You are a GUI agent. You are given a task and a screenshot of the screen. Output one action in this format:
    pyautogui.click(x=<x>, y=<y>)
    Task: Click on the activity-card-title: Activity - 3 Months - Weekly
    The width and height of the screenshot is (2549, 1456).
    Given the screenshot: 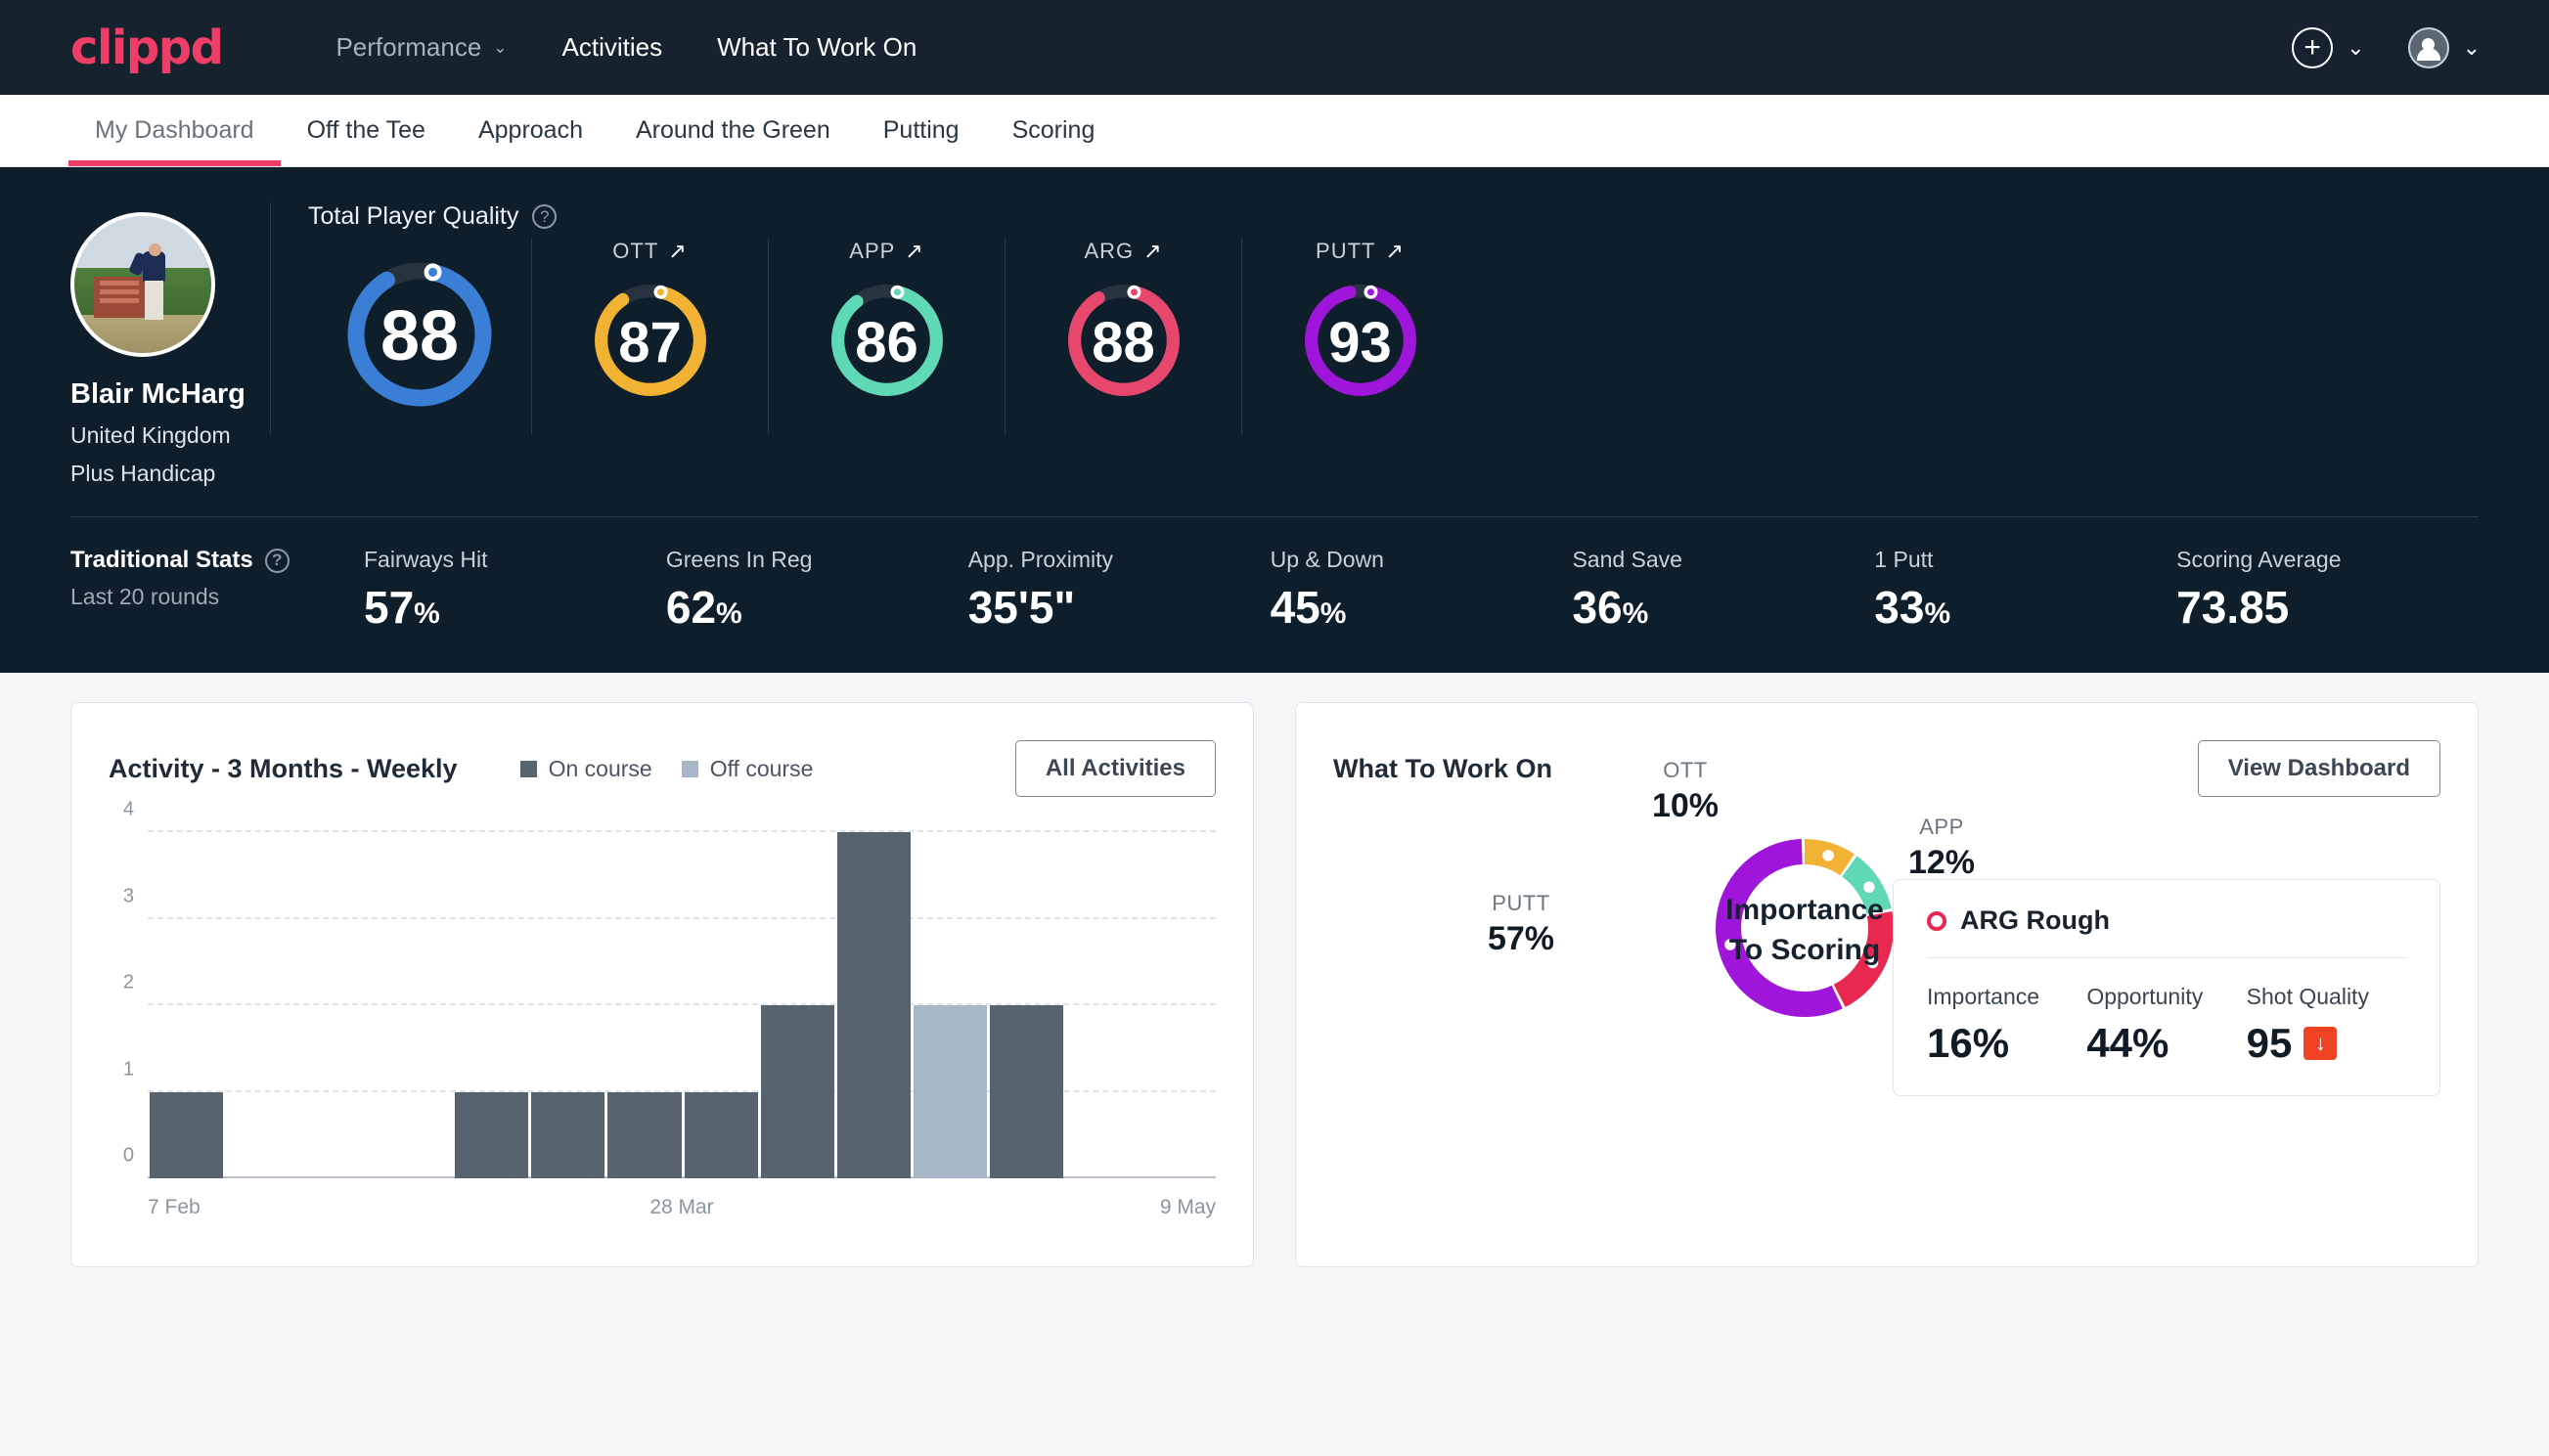 What is the action you would take?
    pyautogui.click(x=284, y=768)
    